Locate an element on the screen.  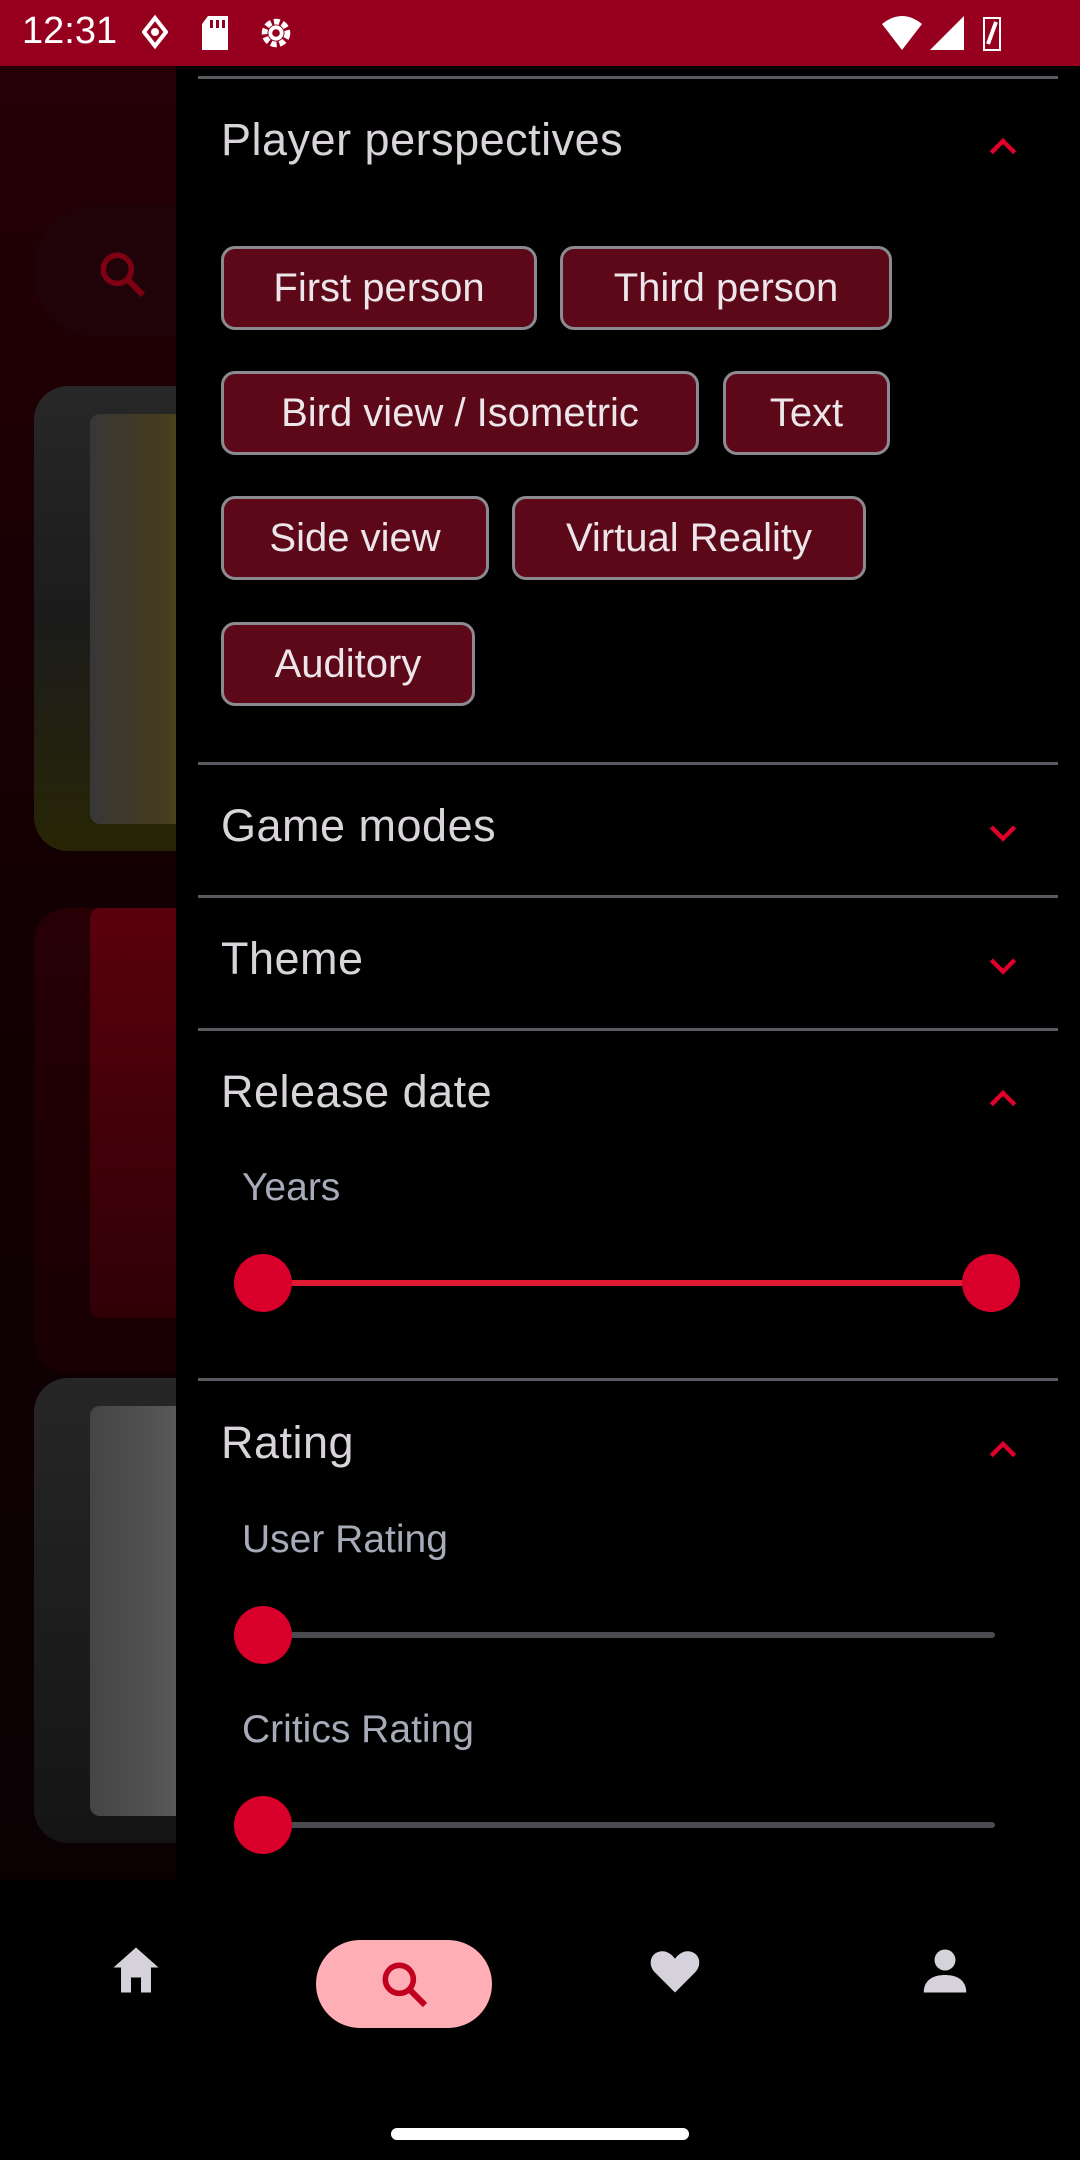
chip-bird-view-isometric: Bird view / Isometric is located at coordinates (460, 413).